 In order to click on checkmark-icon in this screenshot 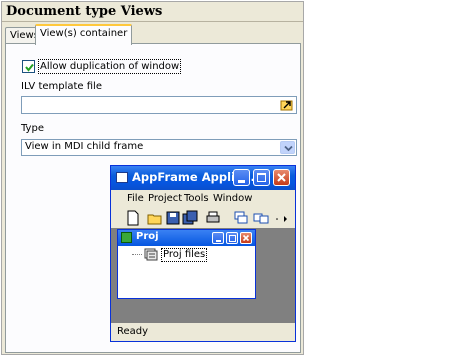, I will do `click(29, 67)`.